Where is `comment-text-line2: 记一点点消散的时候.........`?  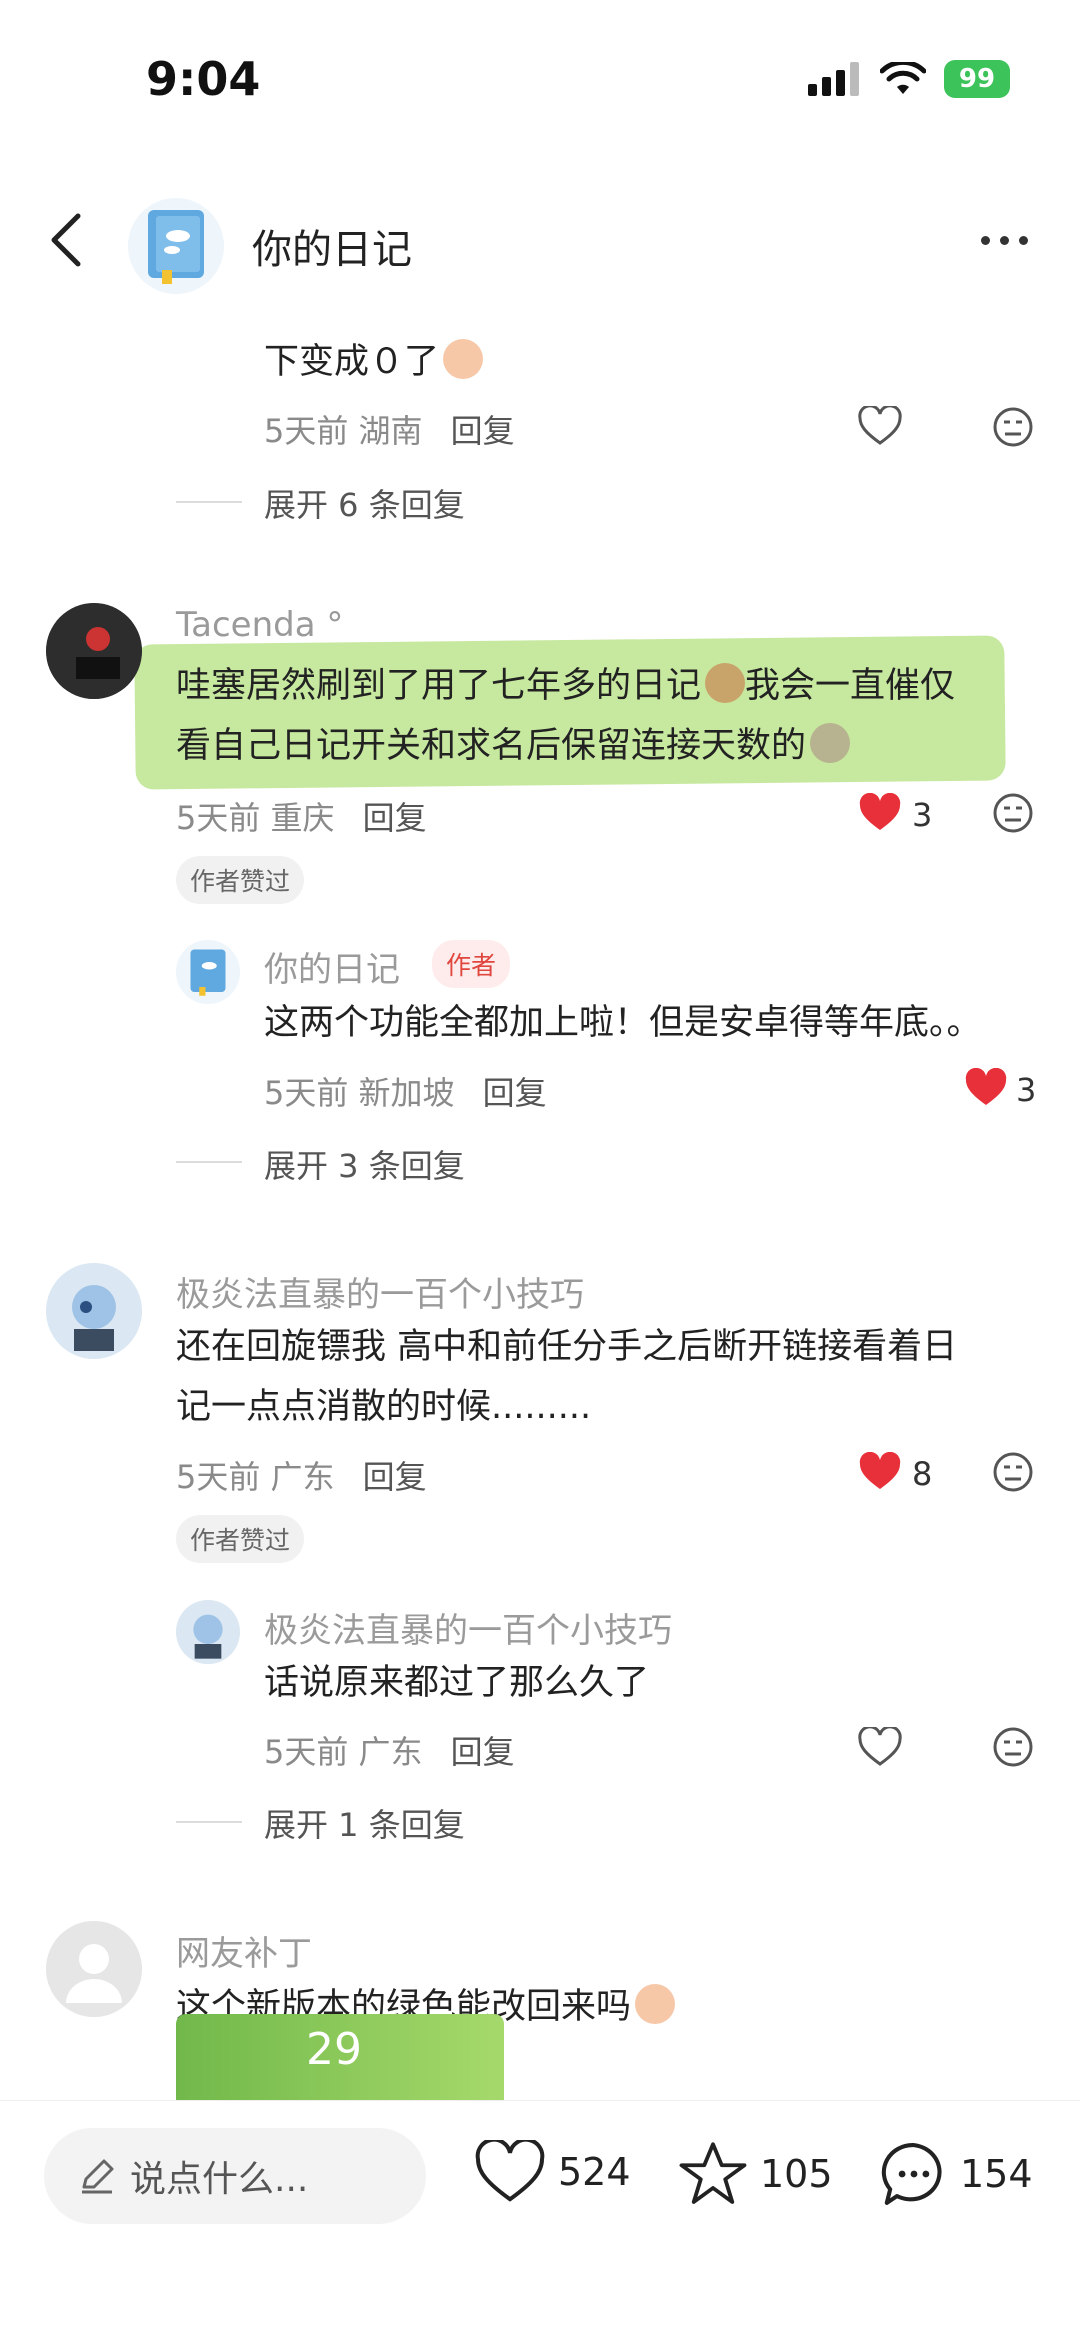 comment-text-line2: 记一点点消散的时候......... is located at coordinates (384, 1407).